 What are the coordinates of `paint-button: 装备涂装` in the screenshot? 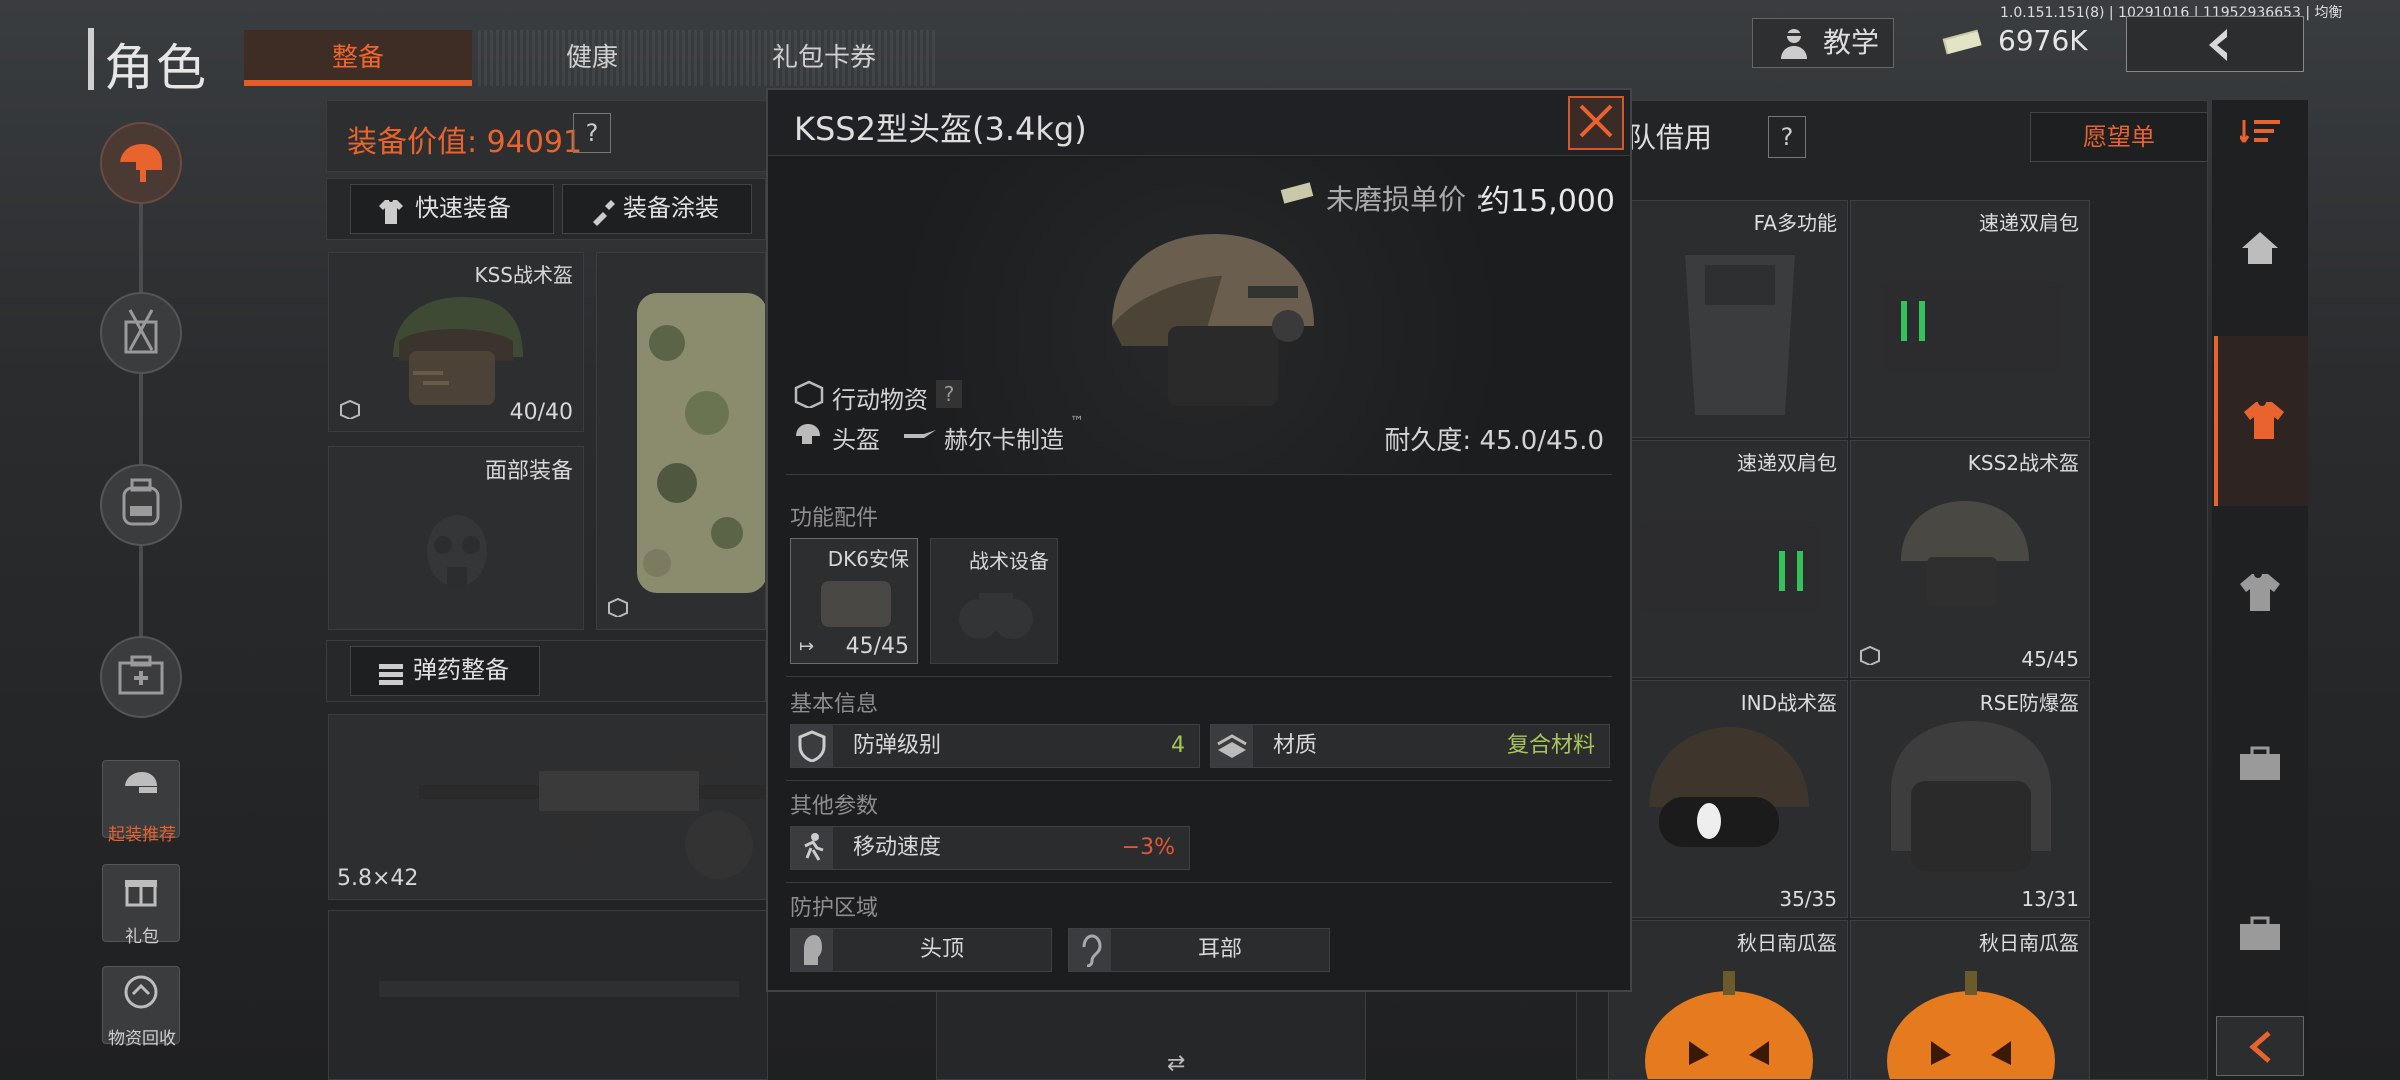 It's located at (657, 209).